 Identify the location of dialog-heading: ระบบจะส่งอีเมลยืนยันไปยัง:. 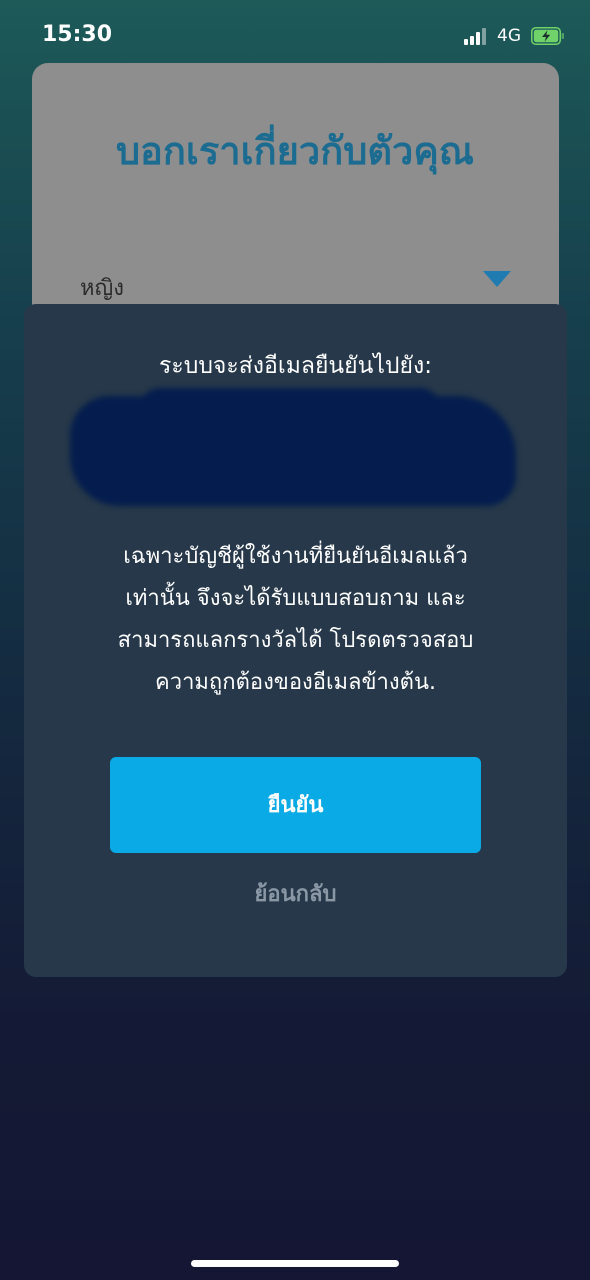
(295, 366).